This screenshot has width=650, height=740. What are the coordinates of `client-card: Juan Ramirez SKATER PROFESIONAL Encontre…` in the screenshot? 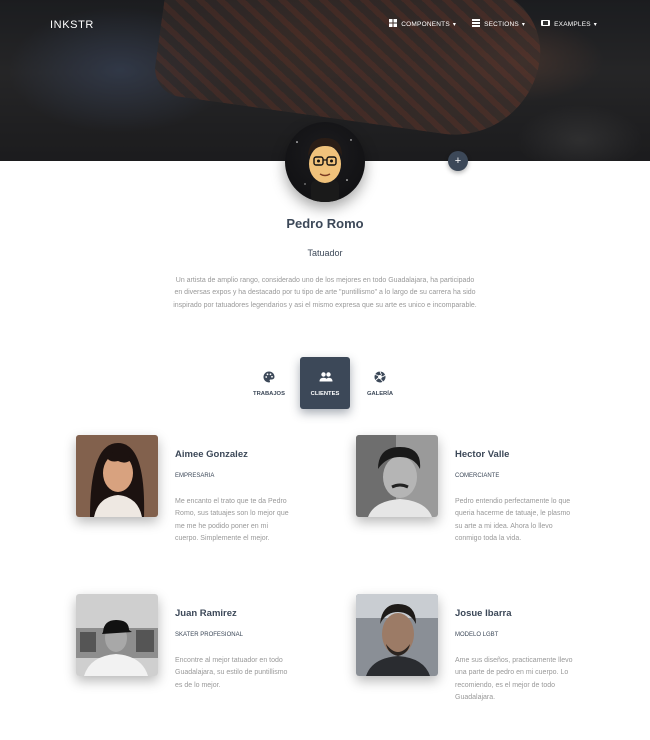 It's located at (196, 659).